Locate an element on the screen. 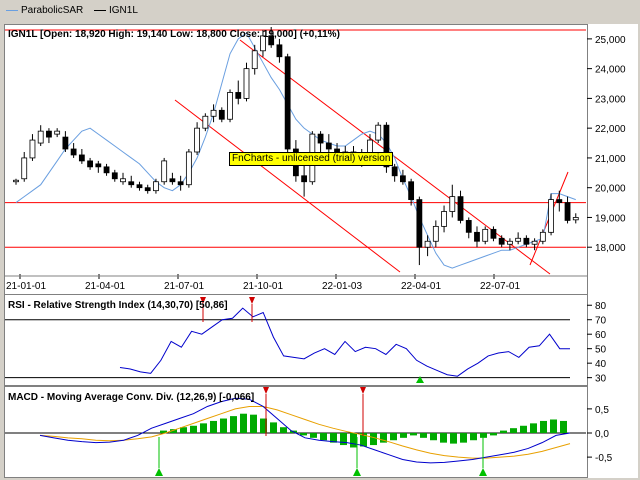 Image resolution: width=640 pixels, height=480 pixels. y-tick-label: 18,000 is located at coordinates (610, 248).